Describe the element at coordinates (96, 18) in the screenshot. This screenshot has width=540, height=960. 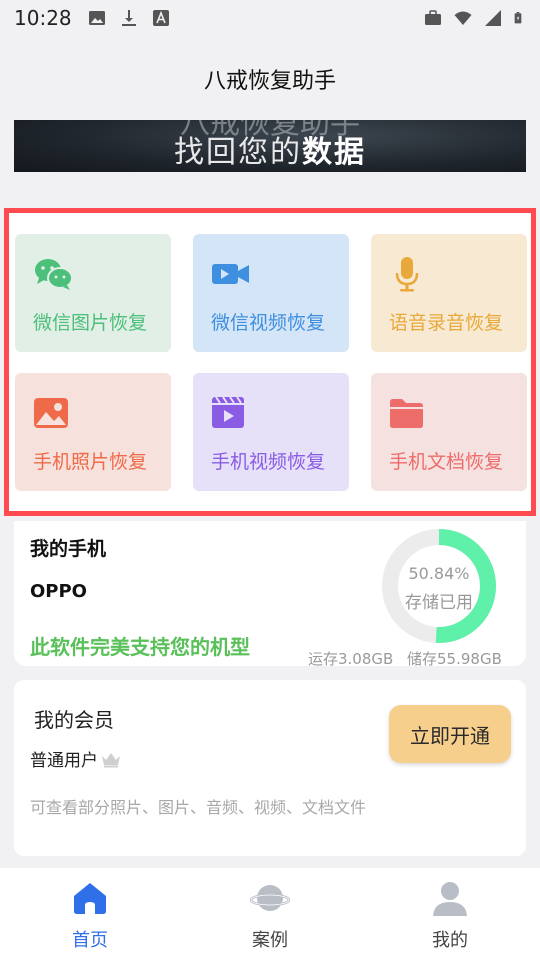
I see `image-icon` at that location.